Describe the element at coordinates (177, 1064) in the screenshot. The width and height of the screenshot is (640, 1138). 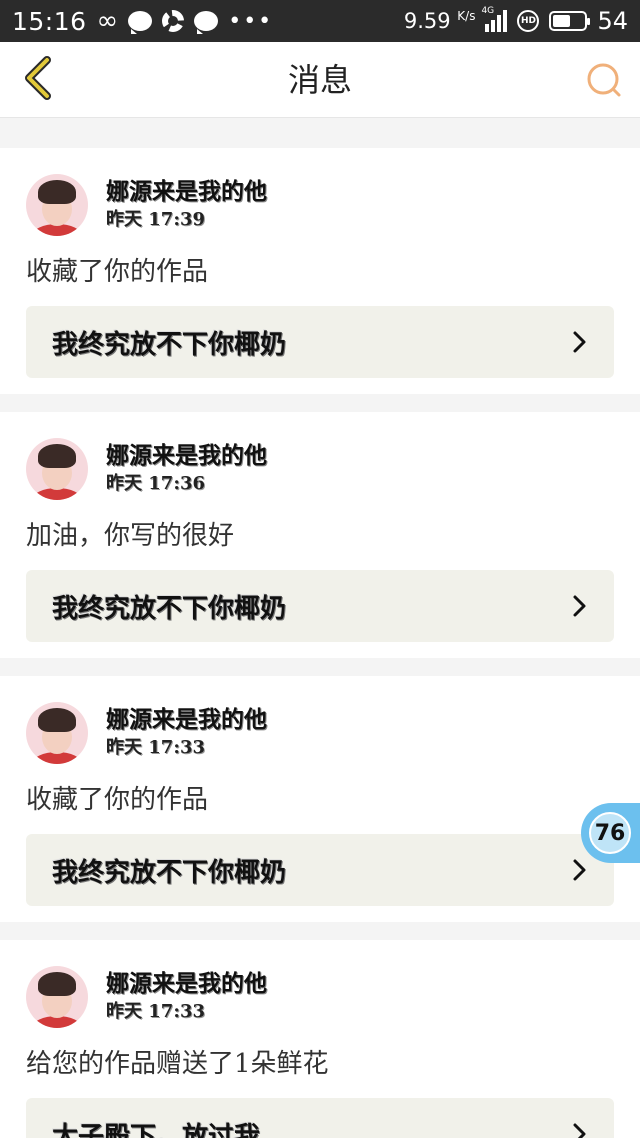
I see `message-action: 给您的作品赠送了1朵鲜花` at that location.